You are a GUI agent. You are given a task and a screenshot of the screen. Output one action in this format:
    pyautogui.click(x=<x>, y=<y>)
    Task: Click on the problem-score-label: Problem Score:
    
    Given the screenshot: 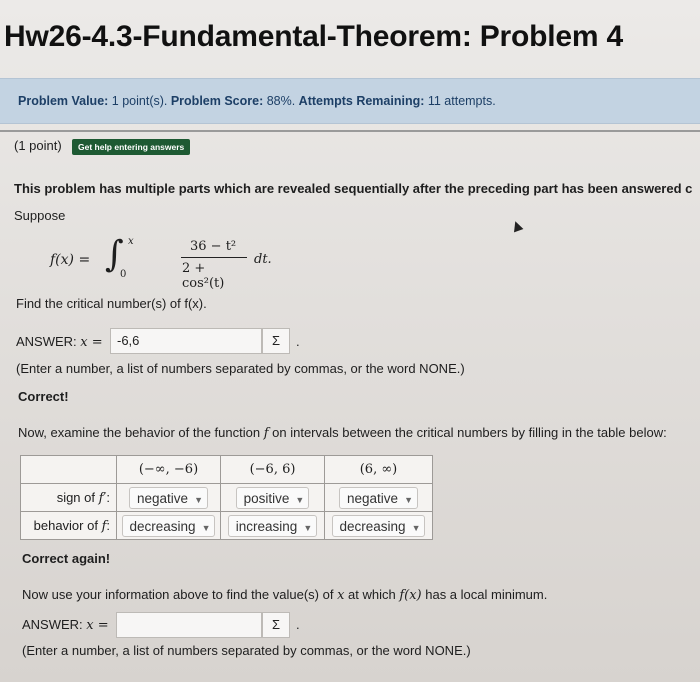 What is the action you would take?
    pyautogui.click(x=217, y=101)
    